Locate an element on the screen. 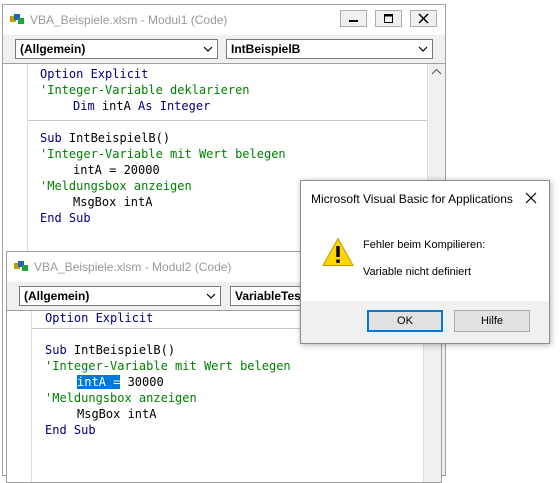 This screenshot has width=560, height=483. code-toolbar: (Allgemein) IntBeispielB is located at coordinates (224, 49).